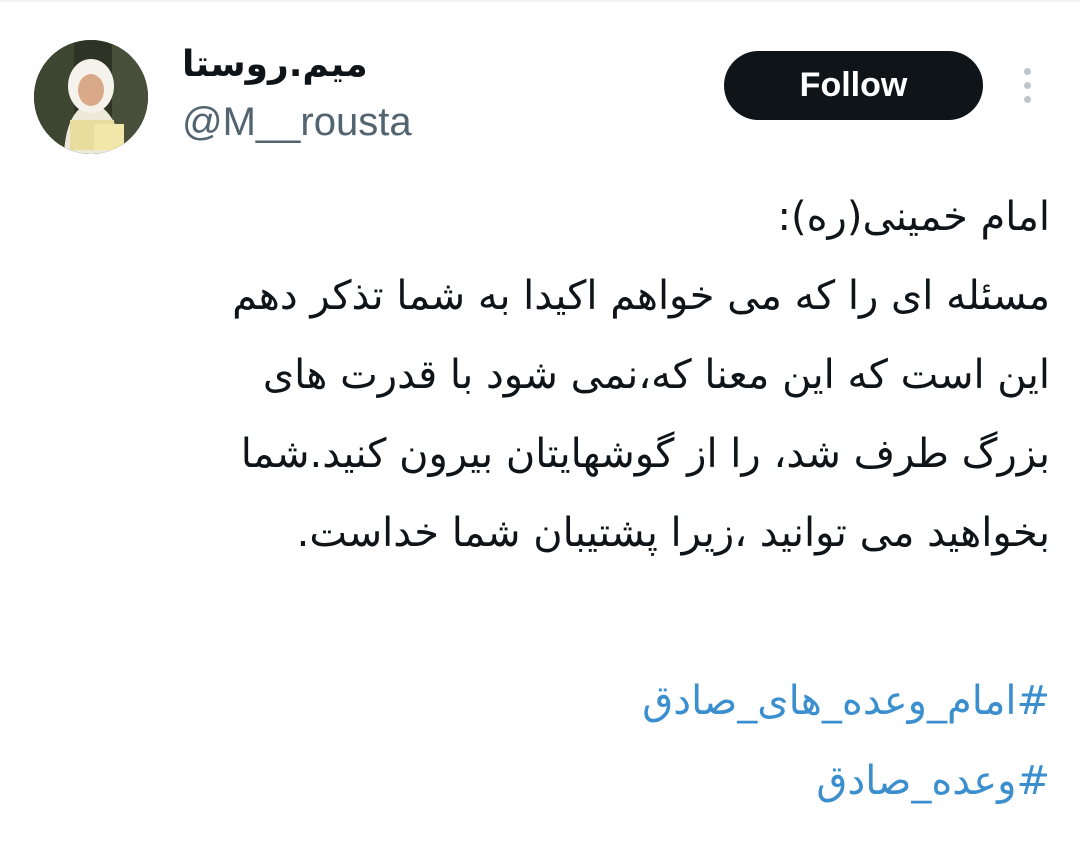 Image resolution: width=1080 pixels, height=852 pixels. I want to click on follow-button: Follow, so click(853, 85).